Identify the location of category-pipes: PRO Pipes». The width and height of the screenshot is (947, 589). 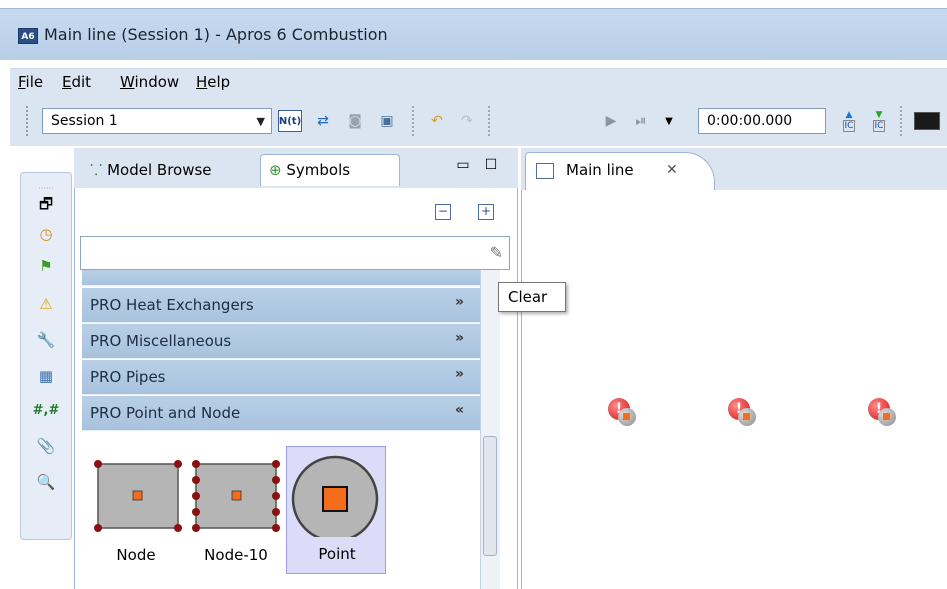
(281, 377).